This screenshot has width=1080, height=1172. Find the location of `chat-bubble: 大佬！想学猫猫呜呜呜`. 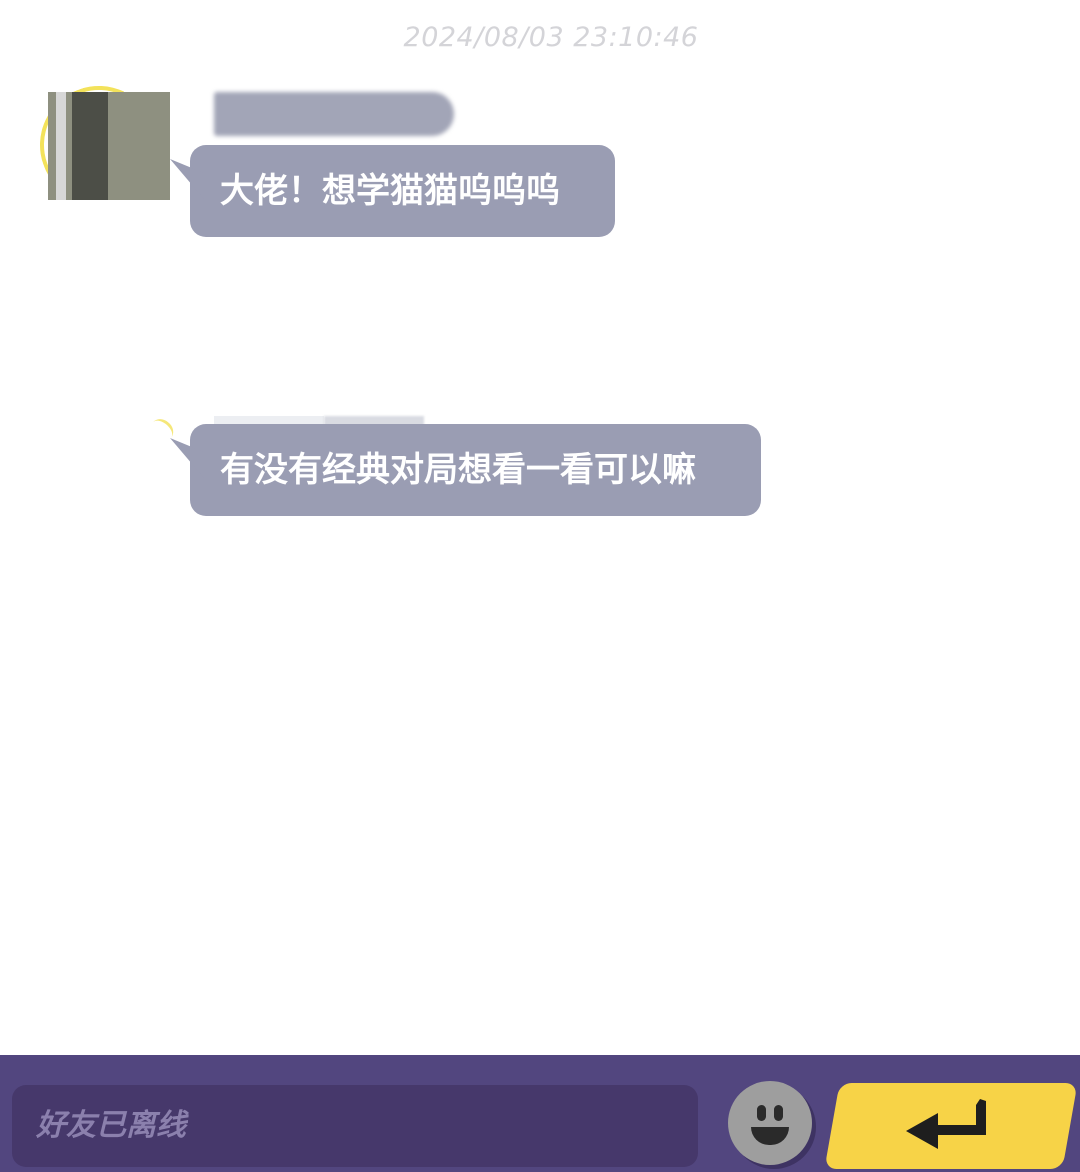

chat-bubble: 大佬！想学猫猫呜呜呜 is located at coordinates (402, 191).